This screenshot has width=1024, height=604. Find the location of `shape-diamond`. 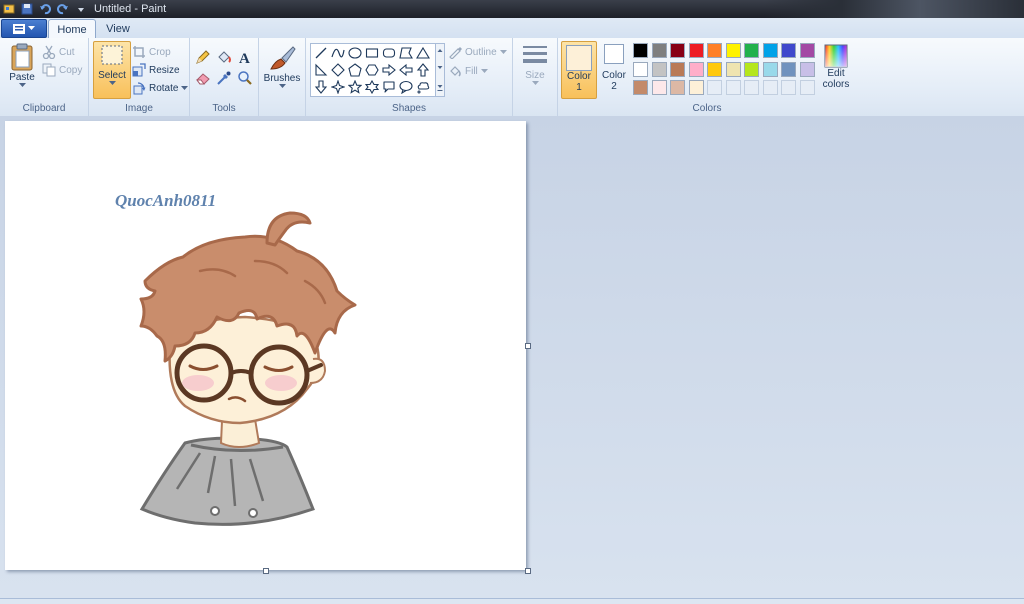

shape-diamond is located at coordinates (337, 69).